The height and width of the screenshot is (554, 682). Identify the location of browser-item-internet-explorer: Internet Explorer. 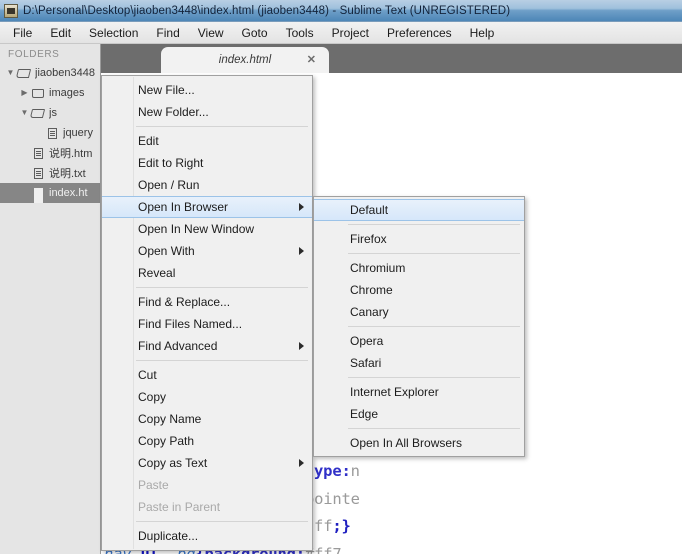
(419, 392).